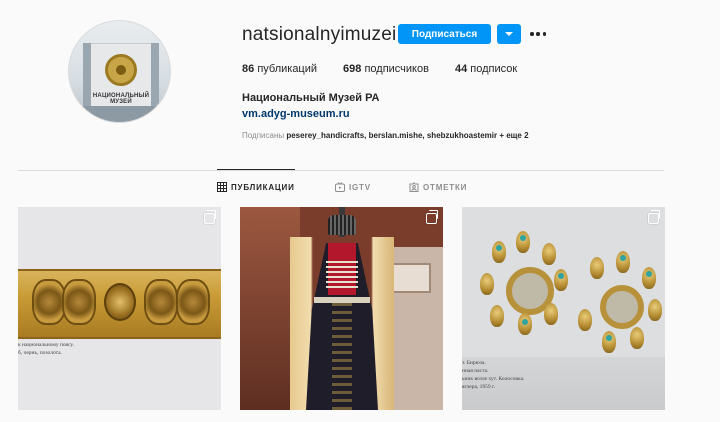 The image size is (720, 422). I want to click on tabs-divider, so click(341, 170).